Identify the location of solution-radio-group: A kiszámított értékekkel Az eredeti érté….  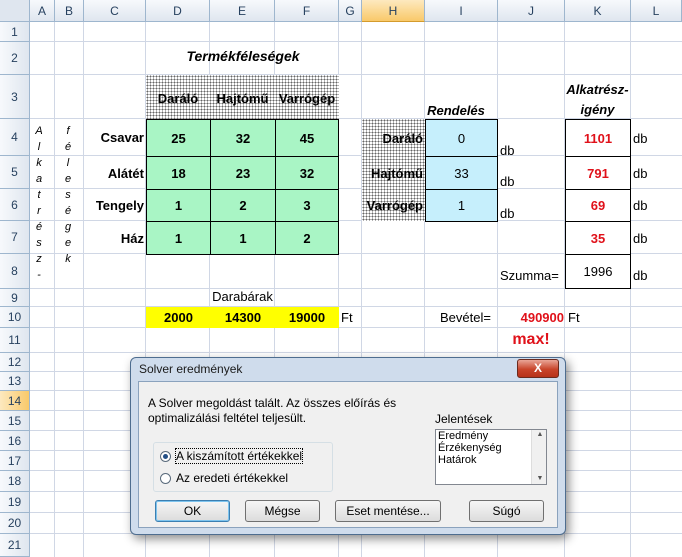
(243, 467).